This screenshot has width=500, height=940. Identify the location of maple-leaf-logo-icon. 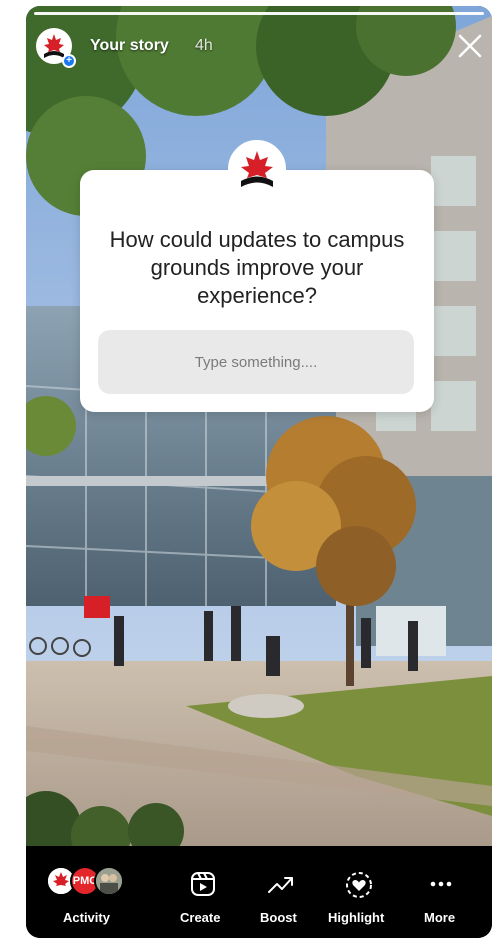
(257, 169).